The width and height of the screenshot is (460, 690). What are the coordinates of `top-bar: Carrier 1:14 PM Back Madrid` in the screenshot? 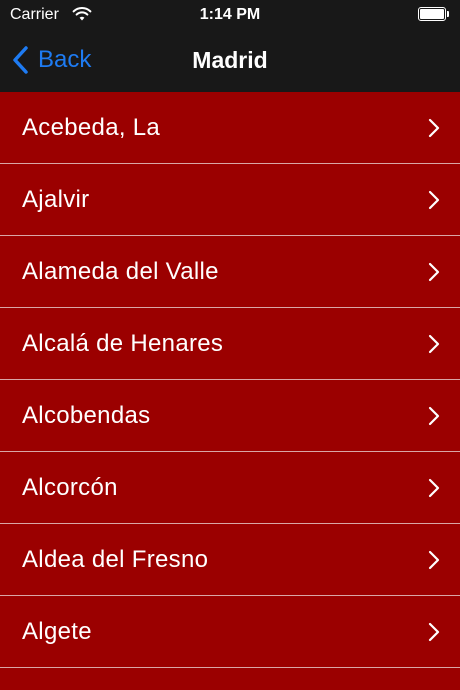 It's located at (230, 46).